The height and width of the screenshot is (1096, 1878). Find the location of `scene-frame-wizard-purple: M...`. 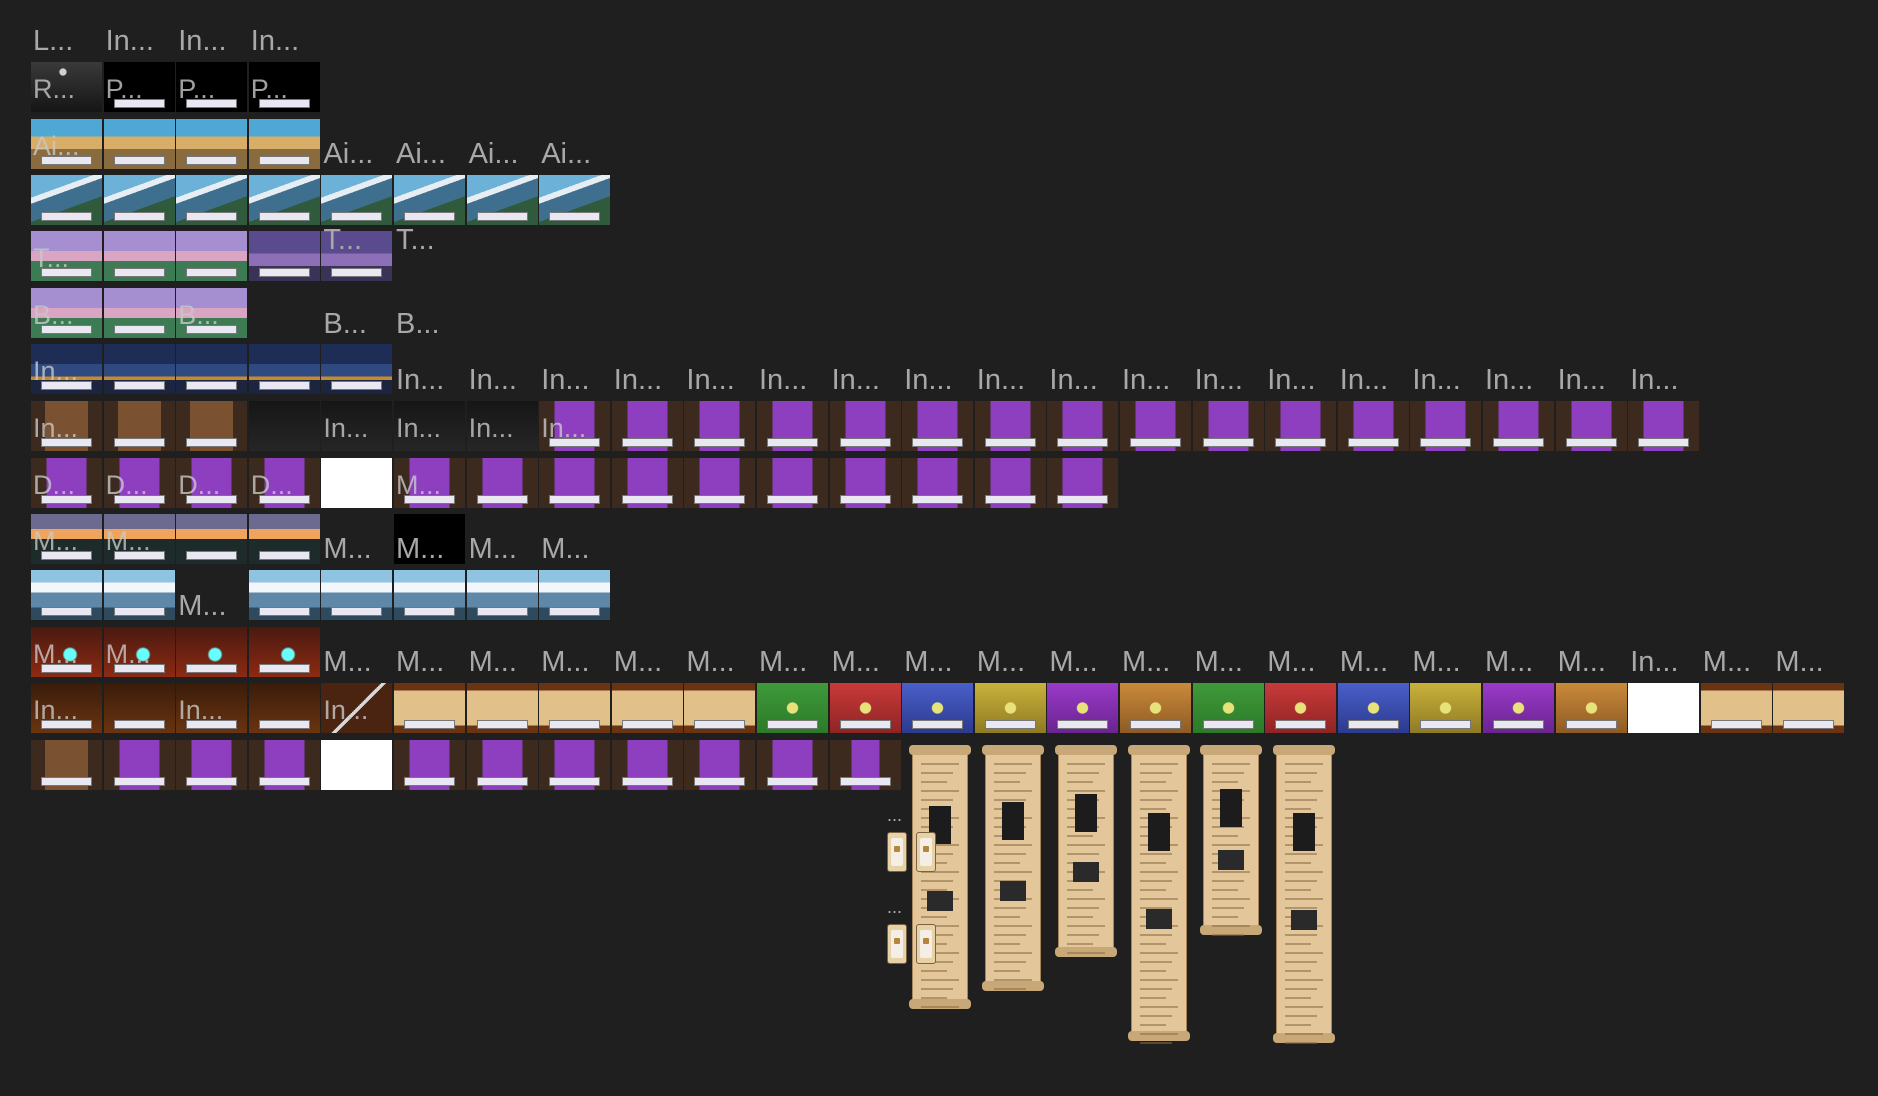

scene-frame-wizard-purple: M... is located at coordinates (429, 483).